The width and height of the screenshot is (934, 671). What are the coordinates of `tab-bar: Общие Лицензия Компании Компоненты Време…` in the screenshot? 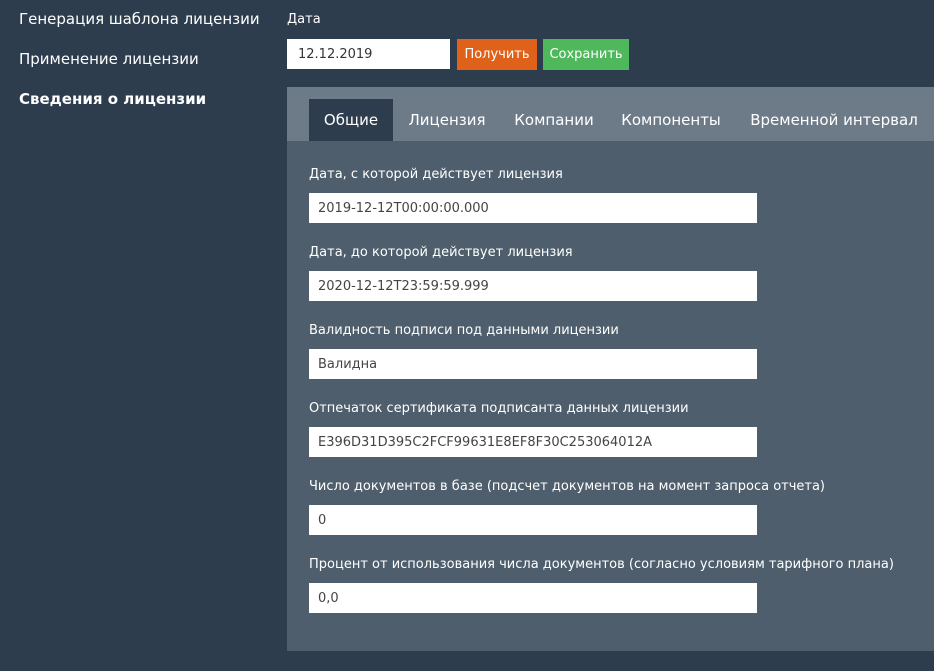 It's located at (610, 114).